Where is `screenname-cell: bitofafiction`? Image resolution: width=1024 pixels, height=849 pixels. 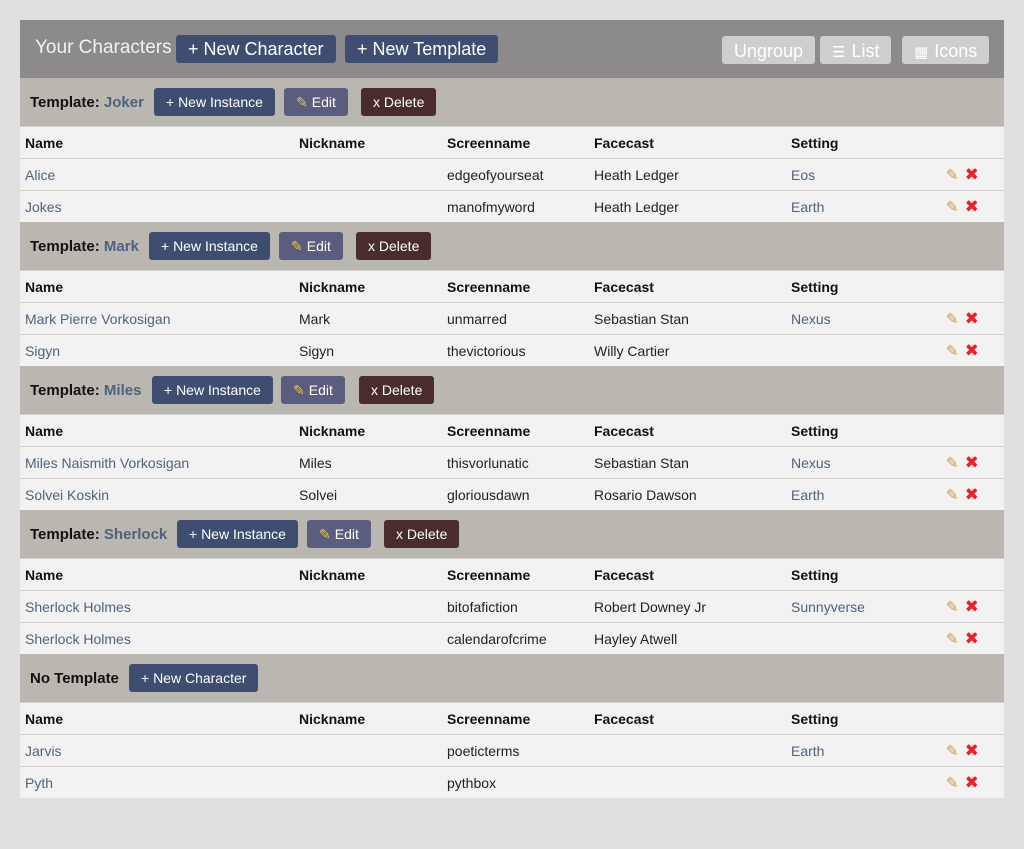 screenname-cell: bitofafiction is located at coordinates (515, 606).